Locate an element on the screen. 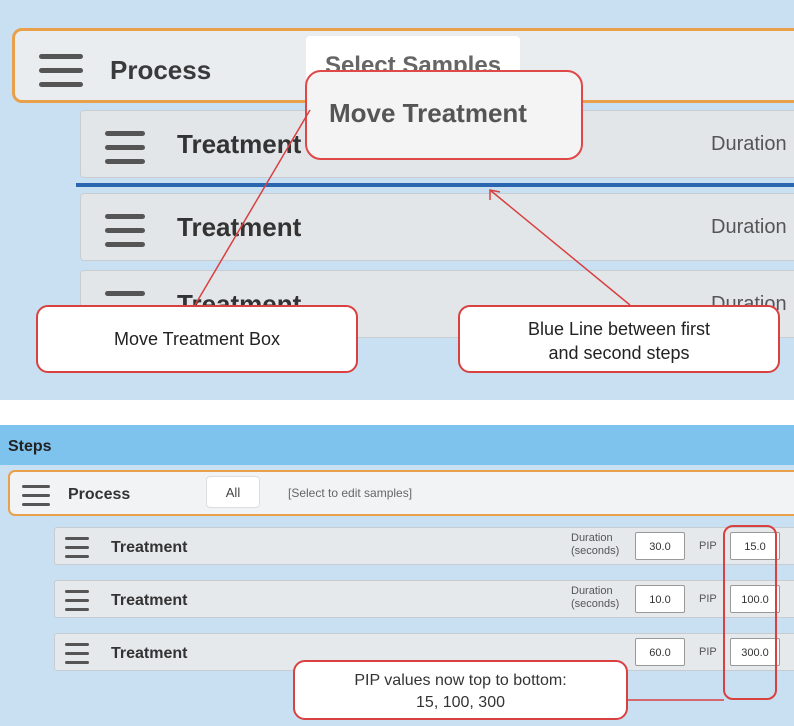 This screenshot has width=794, height=726. callout-line-2: 15, 100, 300 is located at coordinates (460, 702).